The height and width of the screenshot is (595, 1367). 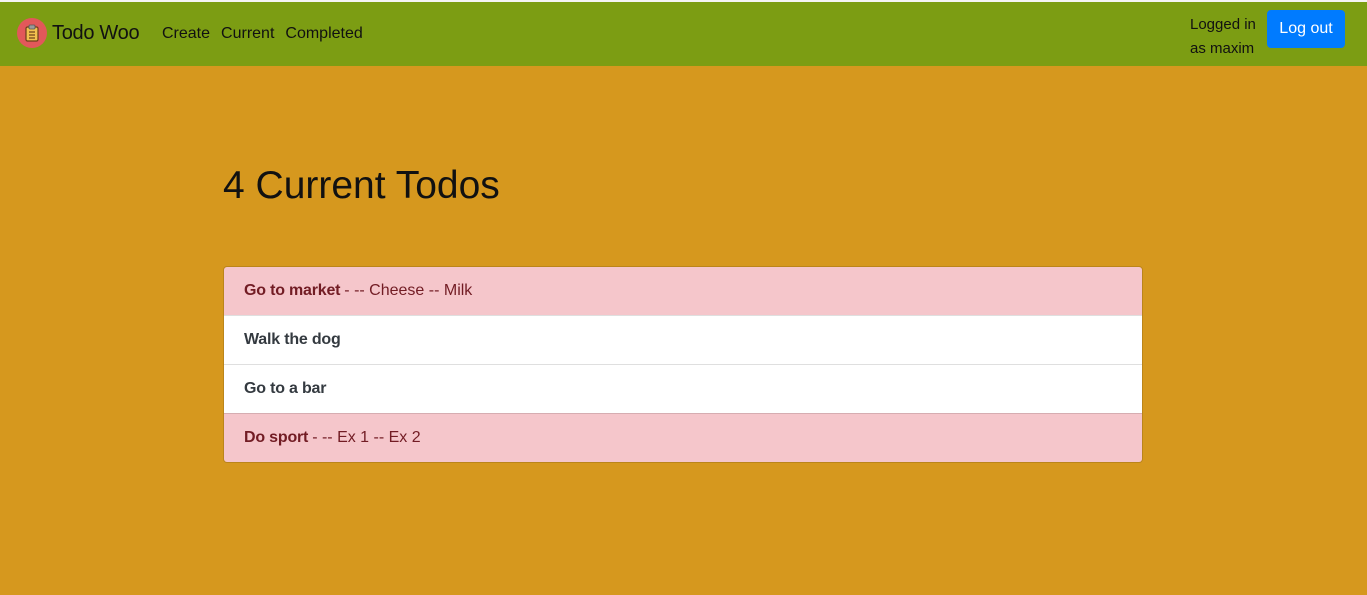 What do you see at coordinates (408, 290) in the screenshot?
I see `todo-memo: - -- Cheese -- Milk` at bounding box center [408, 290].